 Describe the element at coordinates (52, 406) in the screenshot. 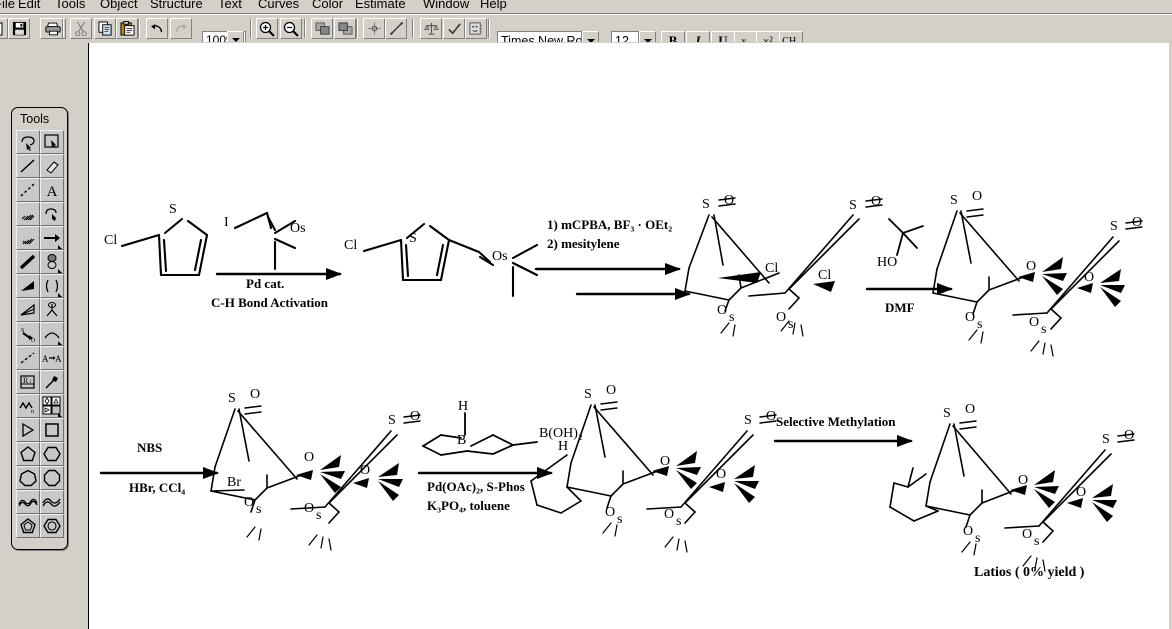

I see `template-tool` at that location.